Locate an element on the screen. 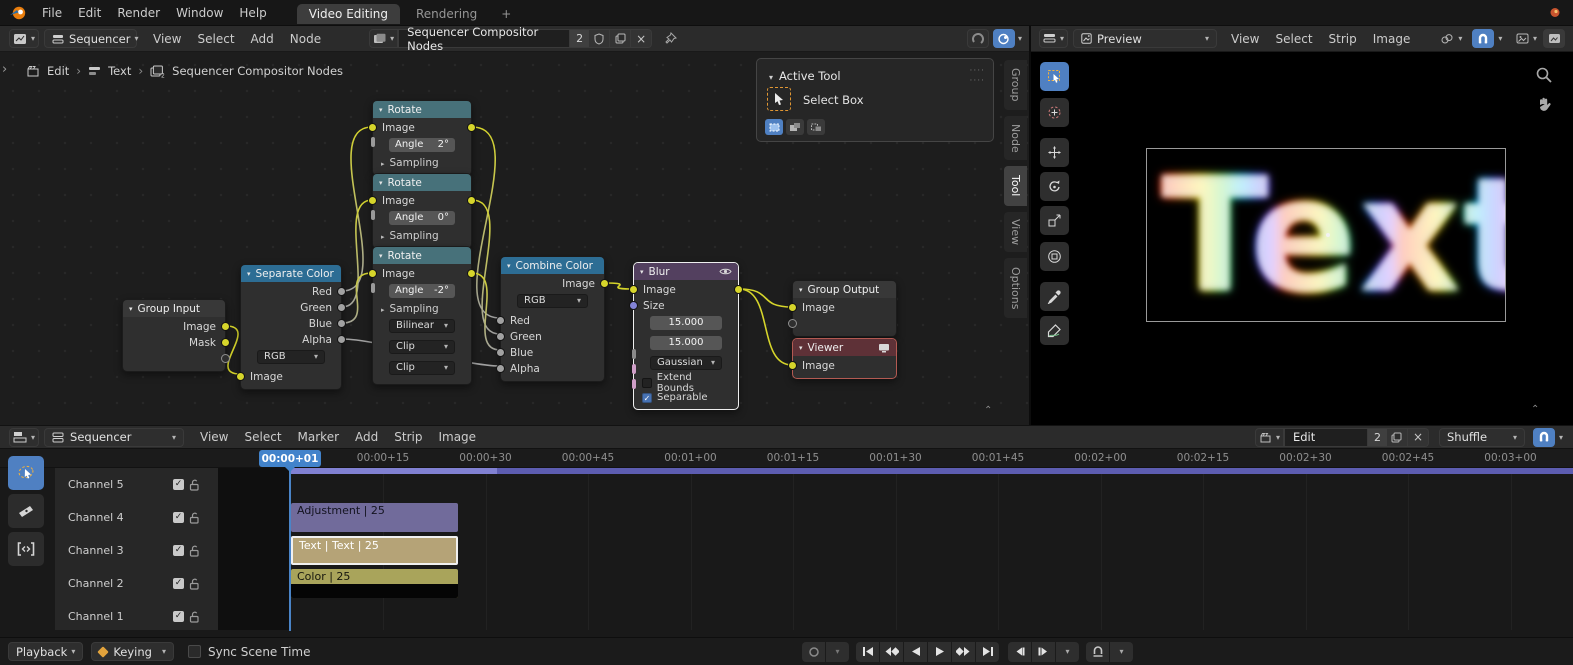 This screenshot has width=1573, height=665. preview-view-select: Preview ▾ is located at coordinates (1145, 38).